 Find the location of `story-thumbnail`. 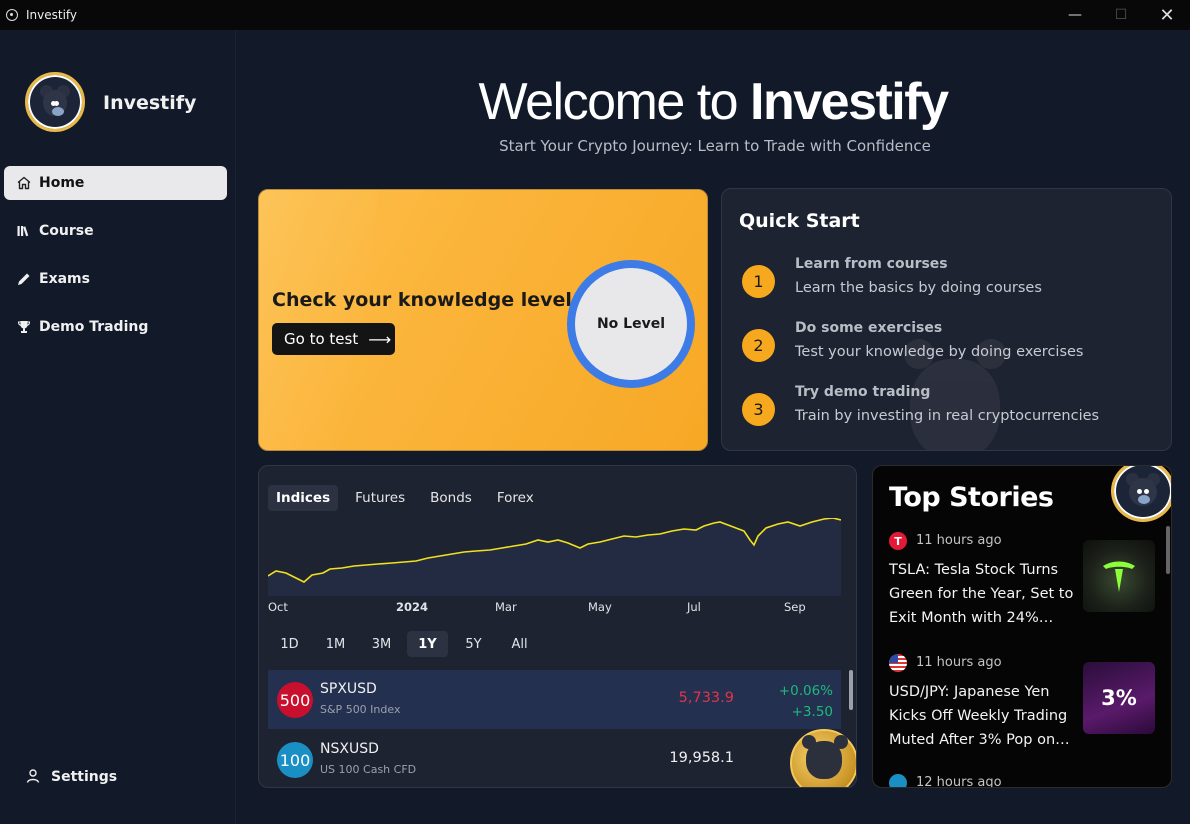

story-thumbnail is located at coordinates (1119, 576).